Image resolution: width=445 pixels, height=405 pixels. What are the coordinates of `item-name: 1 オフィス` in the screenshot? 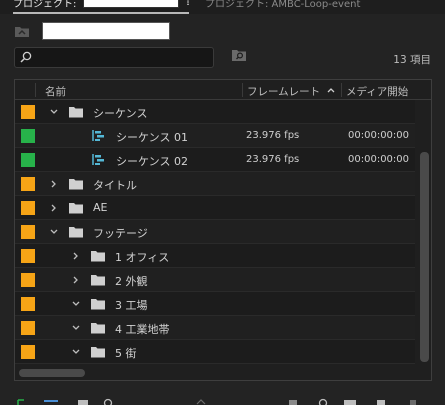 It's located at (142, 257).